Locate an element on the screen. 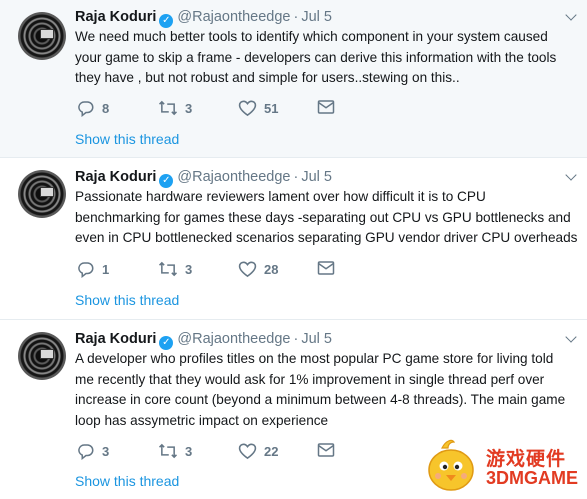 This screenshot has width=587, height=499. like-button: 28 is located at coordinates (258, 269).